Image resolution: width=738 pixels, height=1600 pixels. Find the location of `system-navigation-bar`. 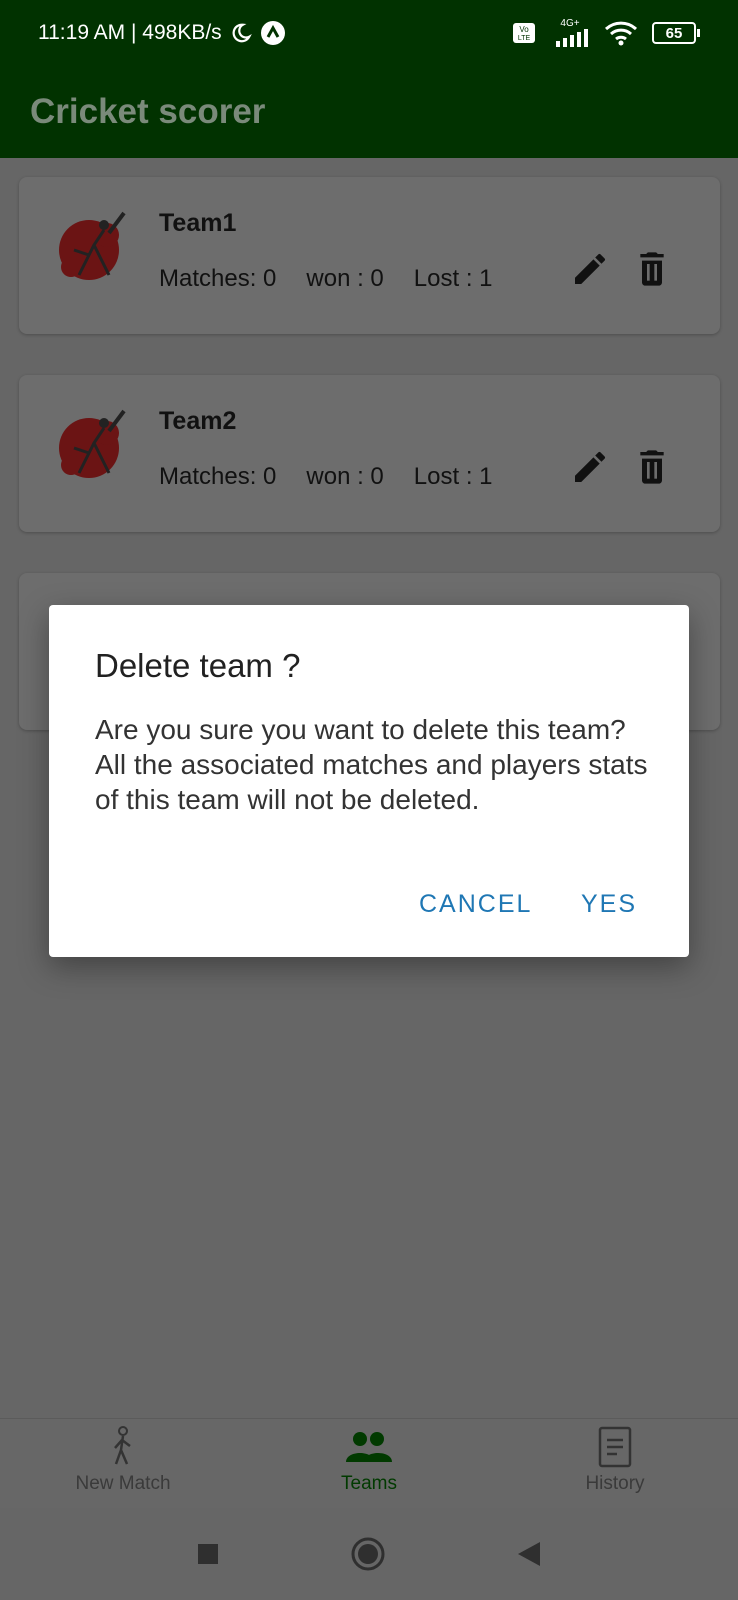

system-navigation-bar is located at coordinates (369, 1554).